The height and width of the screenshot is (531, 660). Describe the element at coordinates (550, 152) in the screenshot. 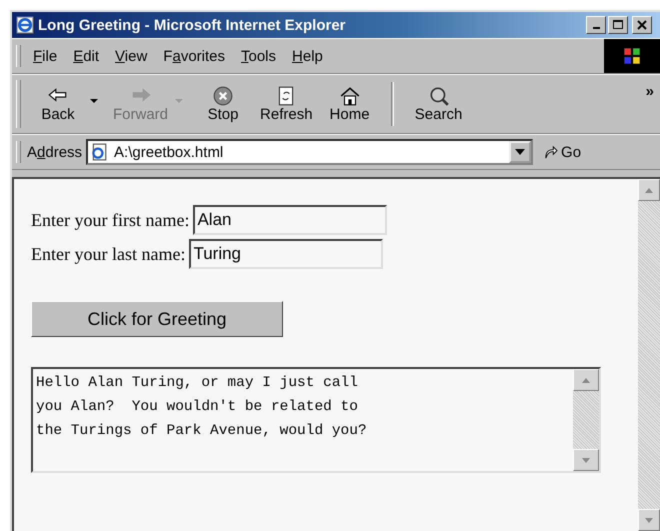

I see `go-arrow-icon` at that location.